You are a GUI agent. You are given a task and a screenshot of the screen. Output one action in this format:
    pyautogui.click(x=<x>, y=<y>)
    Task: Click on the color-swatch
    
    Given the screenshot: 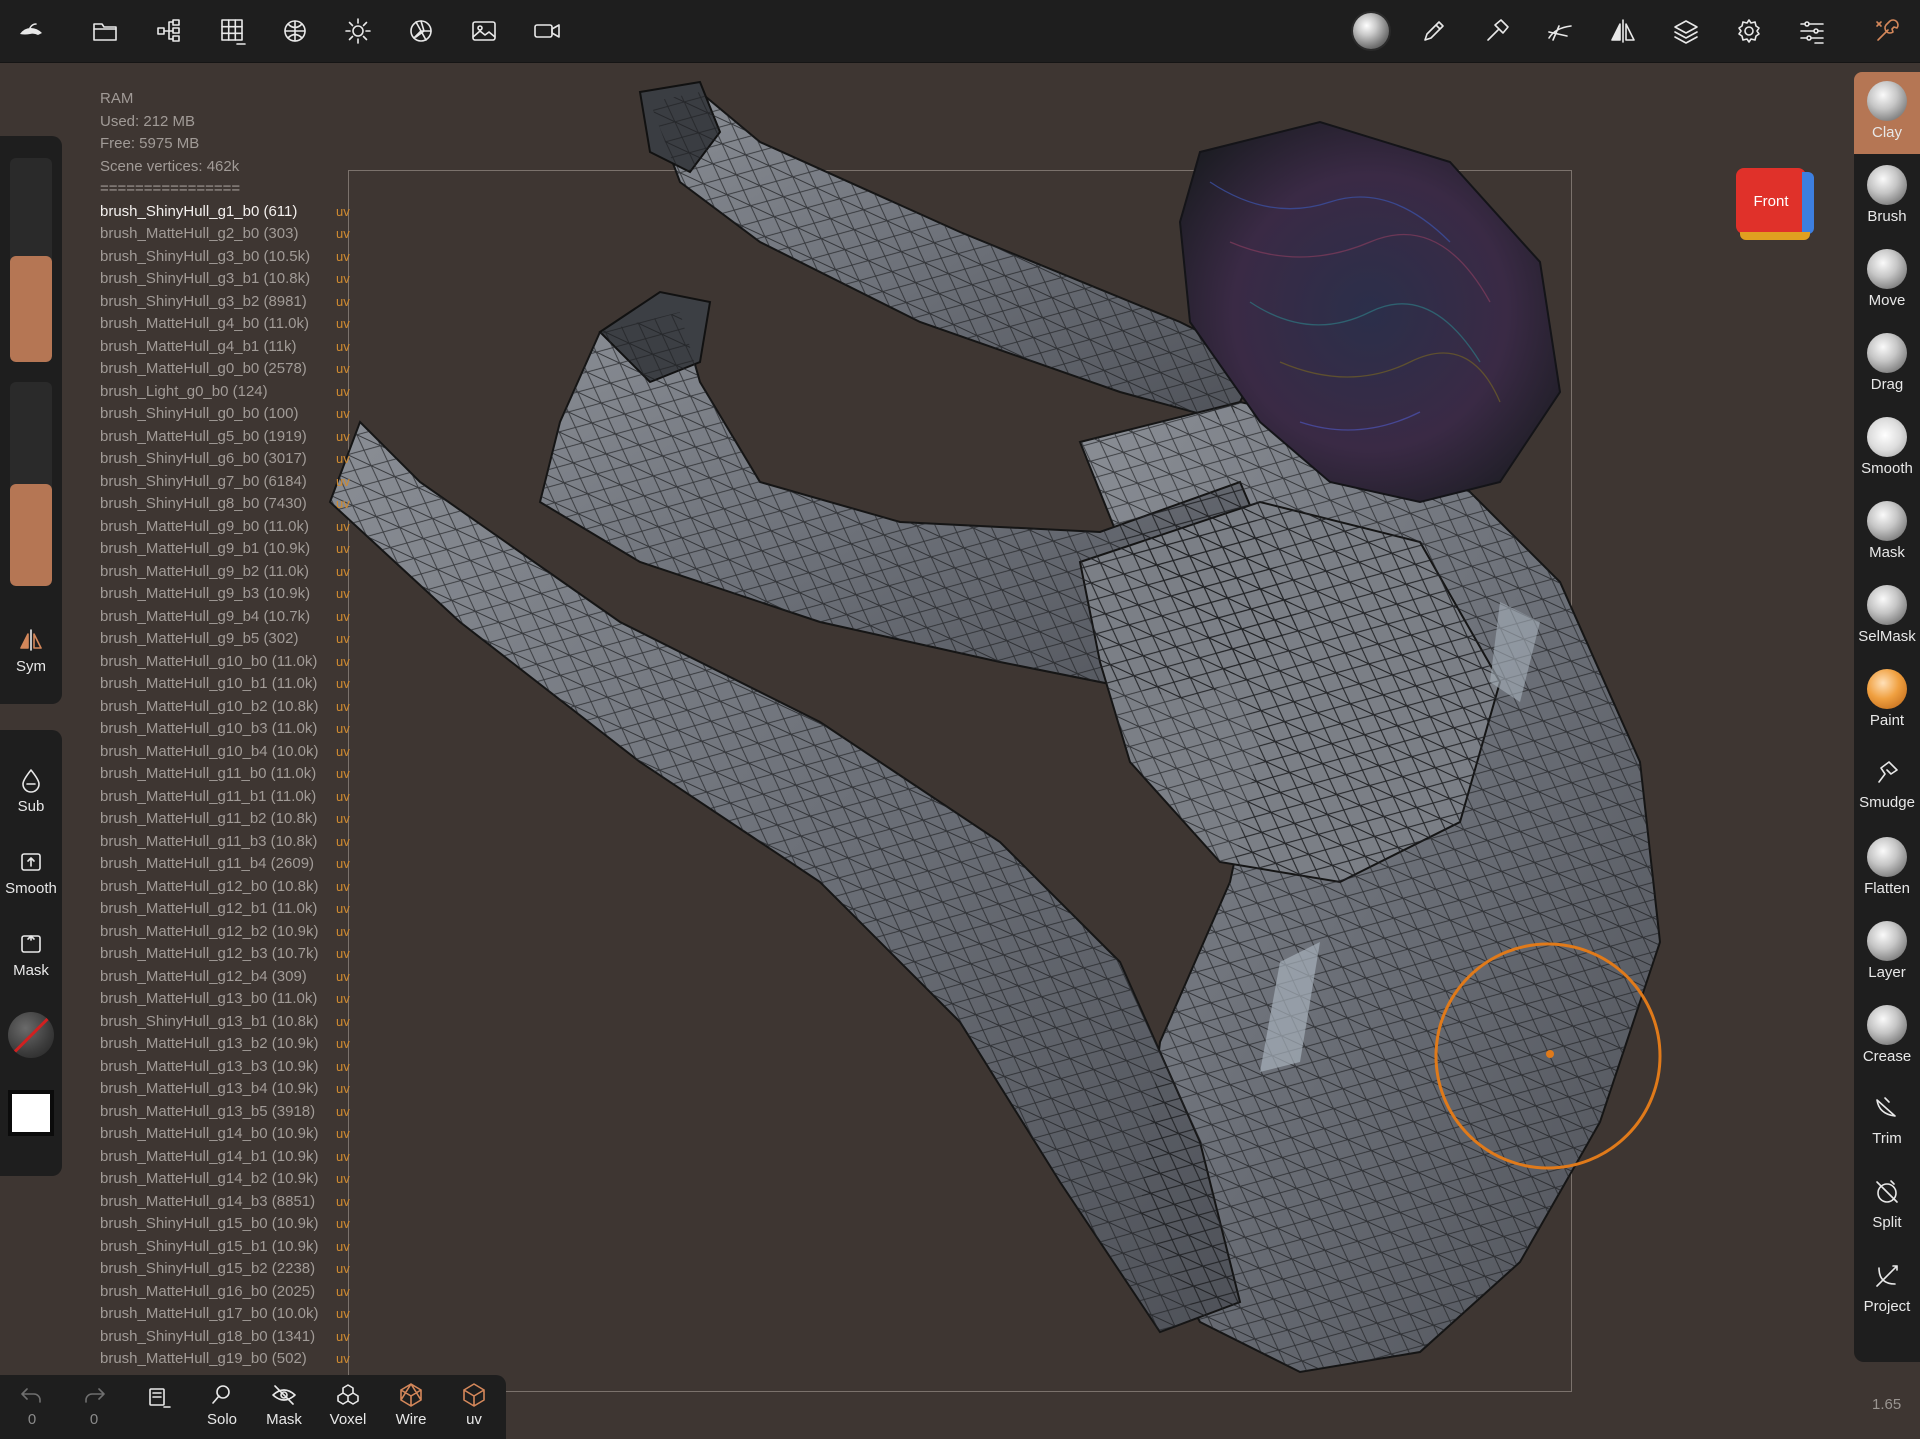 What is the action you would take?
    pyautogui.click(x=31, y=1113)
    